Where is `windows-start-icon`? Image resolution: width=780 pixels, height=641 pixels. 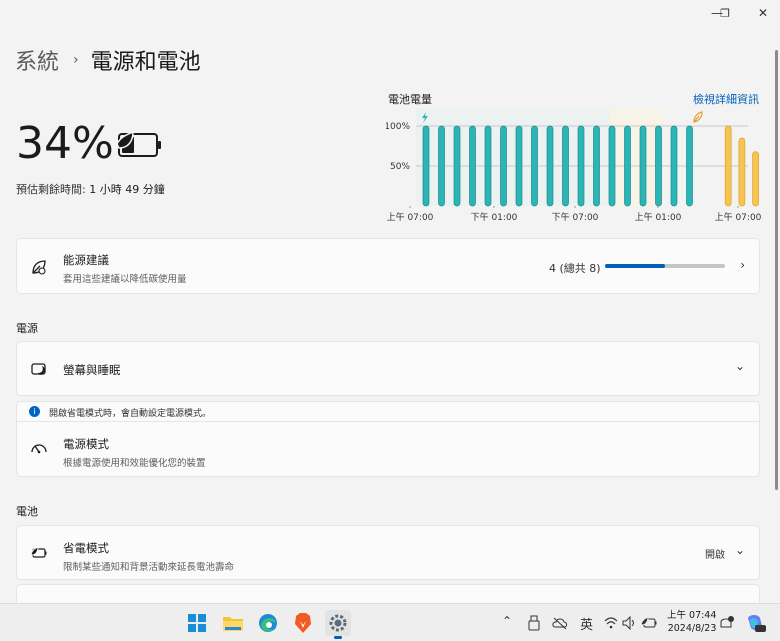 windows-start-icon is located at coordinates (197, 623).